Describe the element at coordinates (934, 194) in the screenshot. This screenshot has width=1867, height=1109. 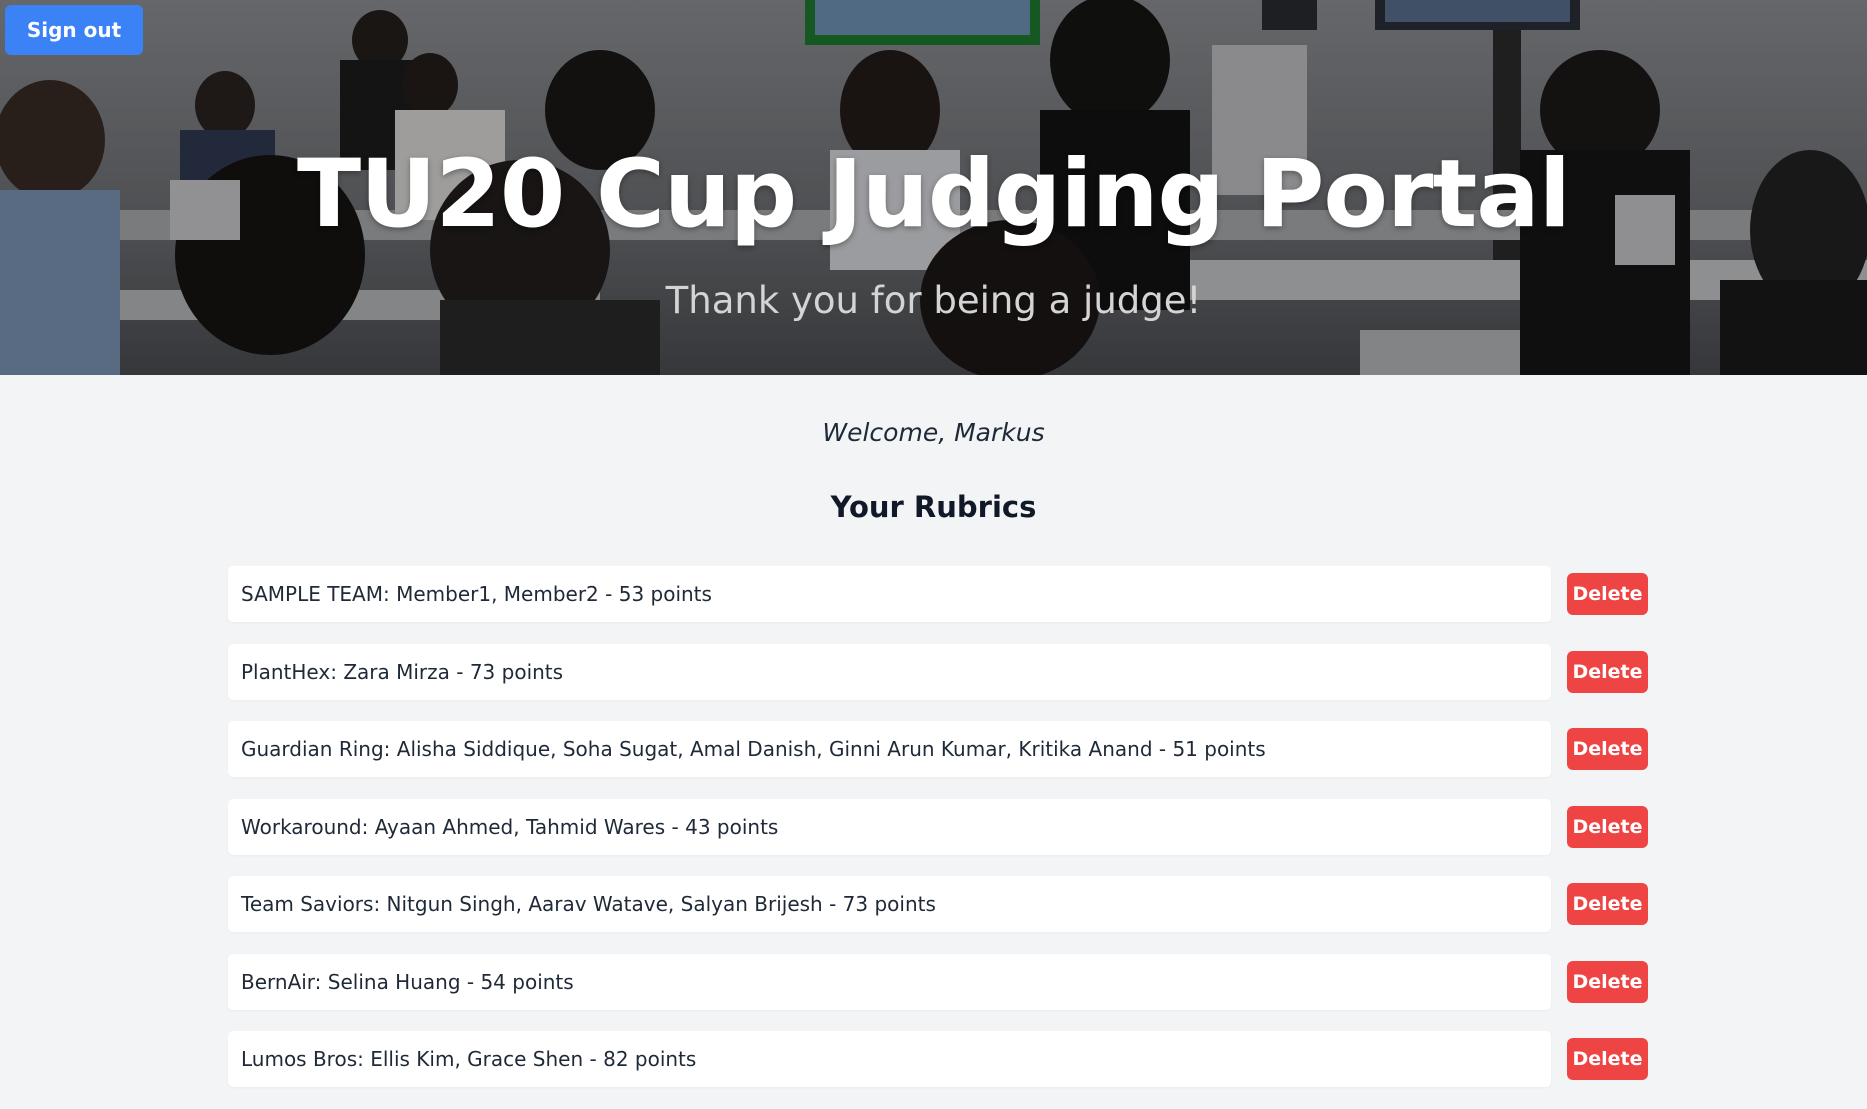
I see `page-title: TU20 Cup Judging Portal` at that location.